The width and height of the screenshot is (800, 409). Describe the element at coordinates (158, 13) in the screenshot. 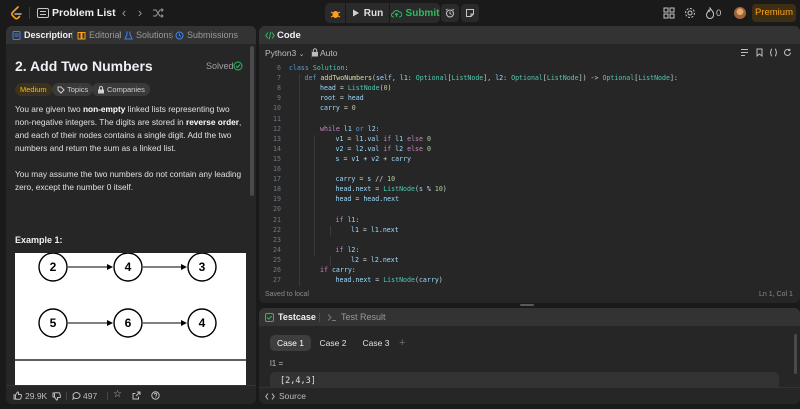

I see `shuffle-icon` at that location.